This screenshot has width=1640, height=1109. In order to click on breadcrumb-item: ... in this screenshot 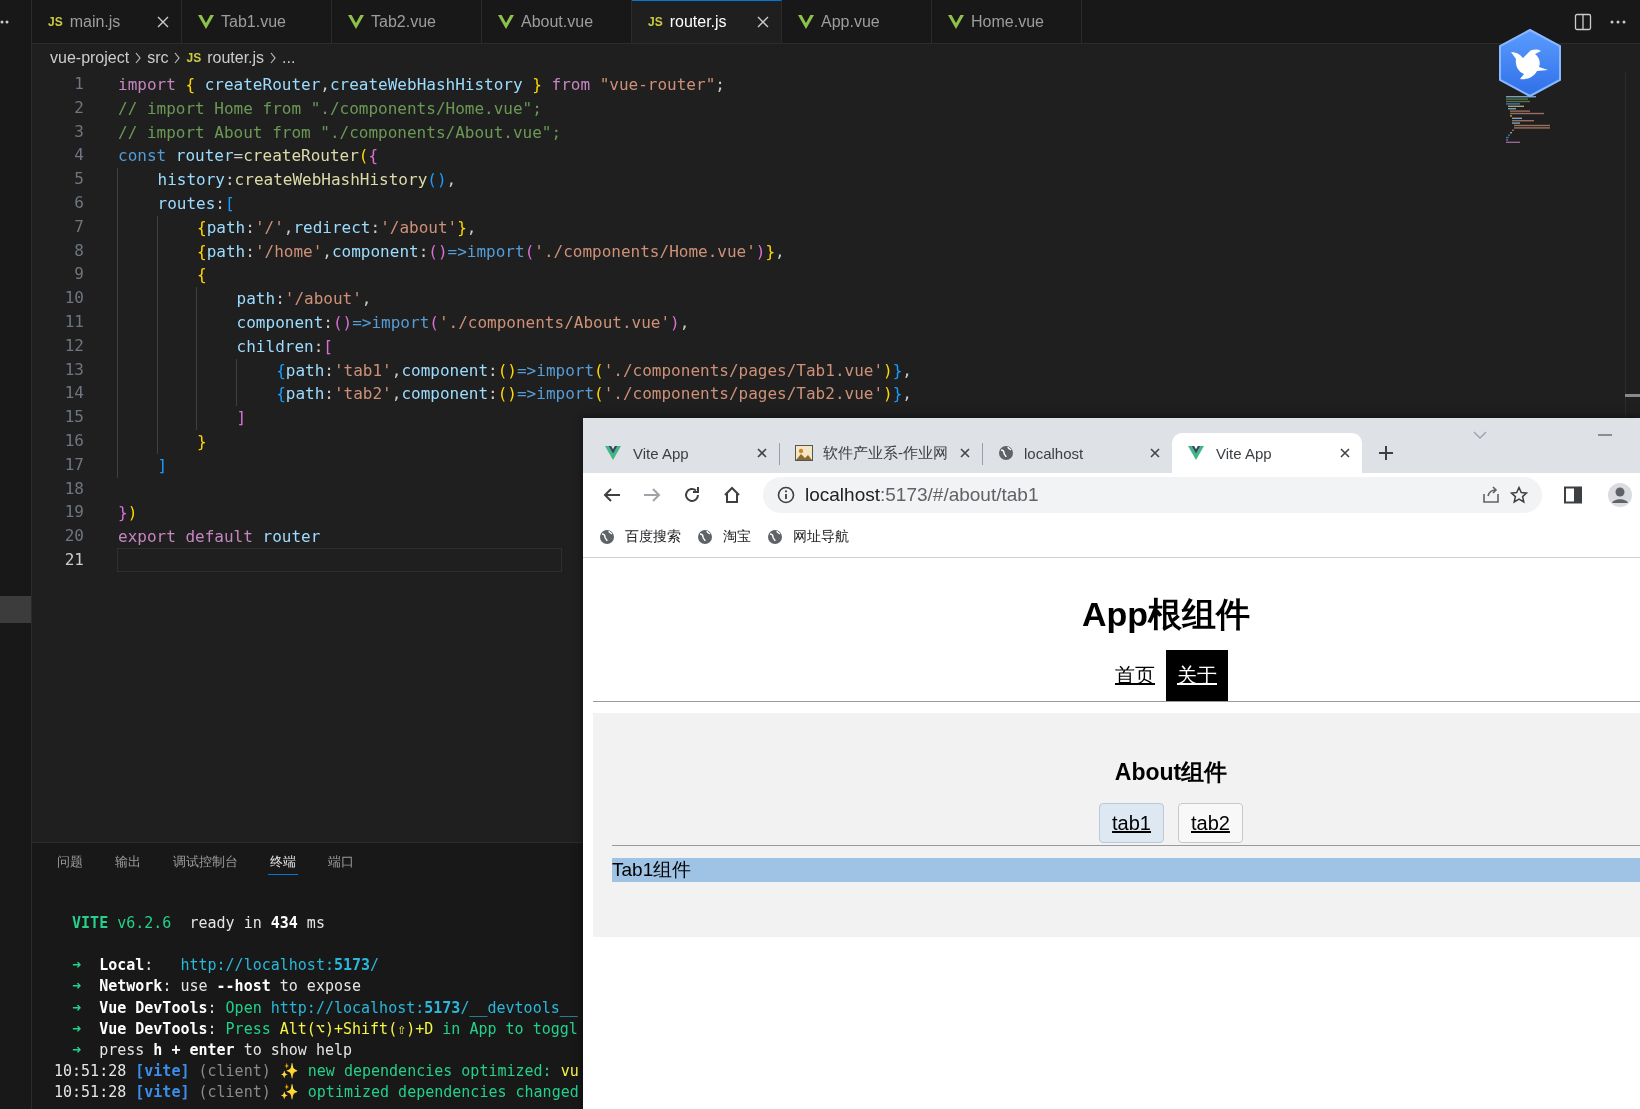, I will do `click(289, 58)`.